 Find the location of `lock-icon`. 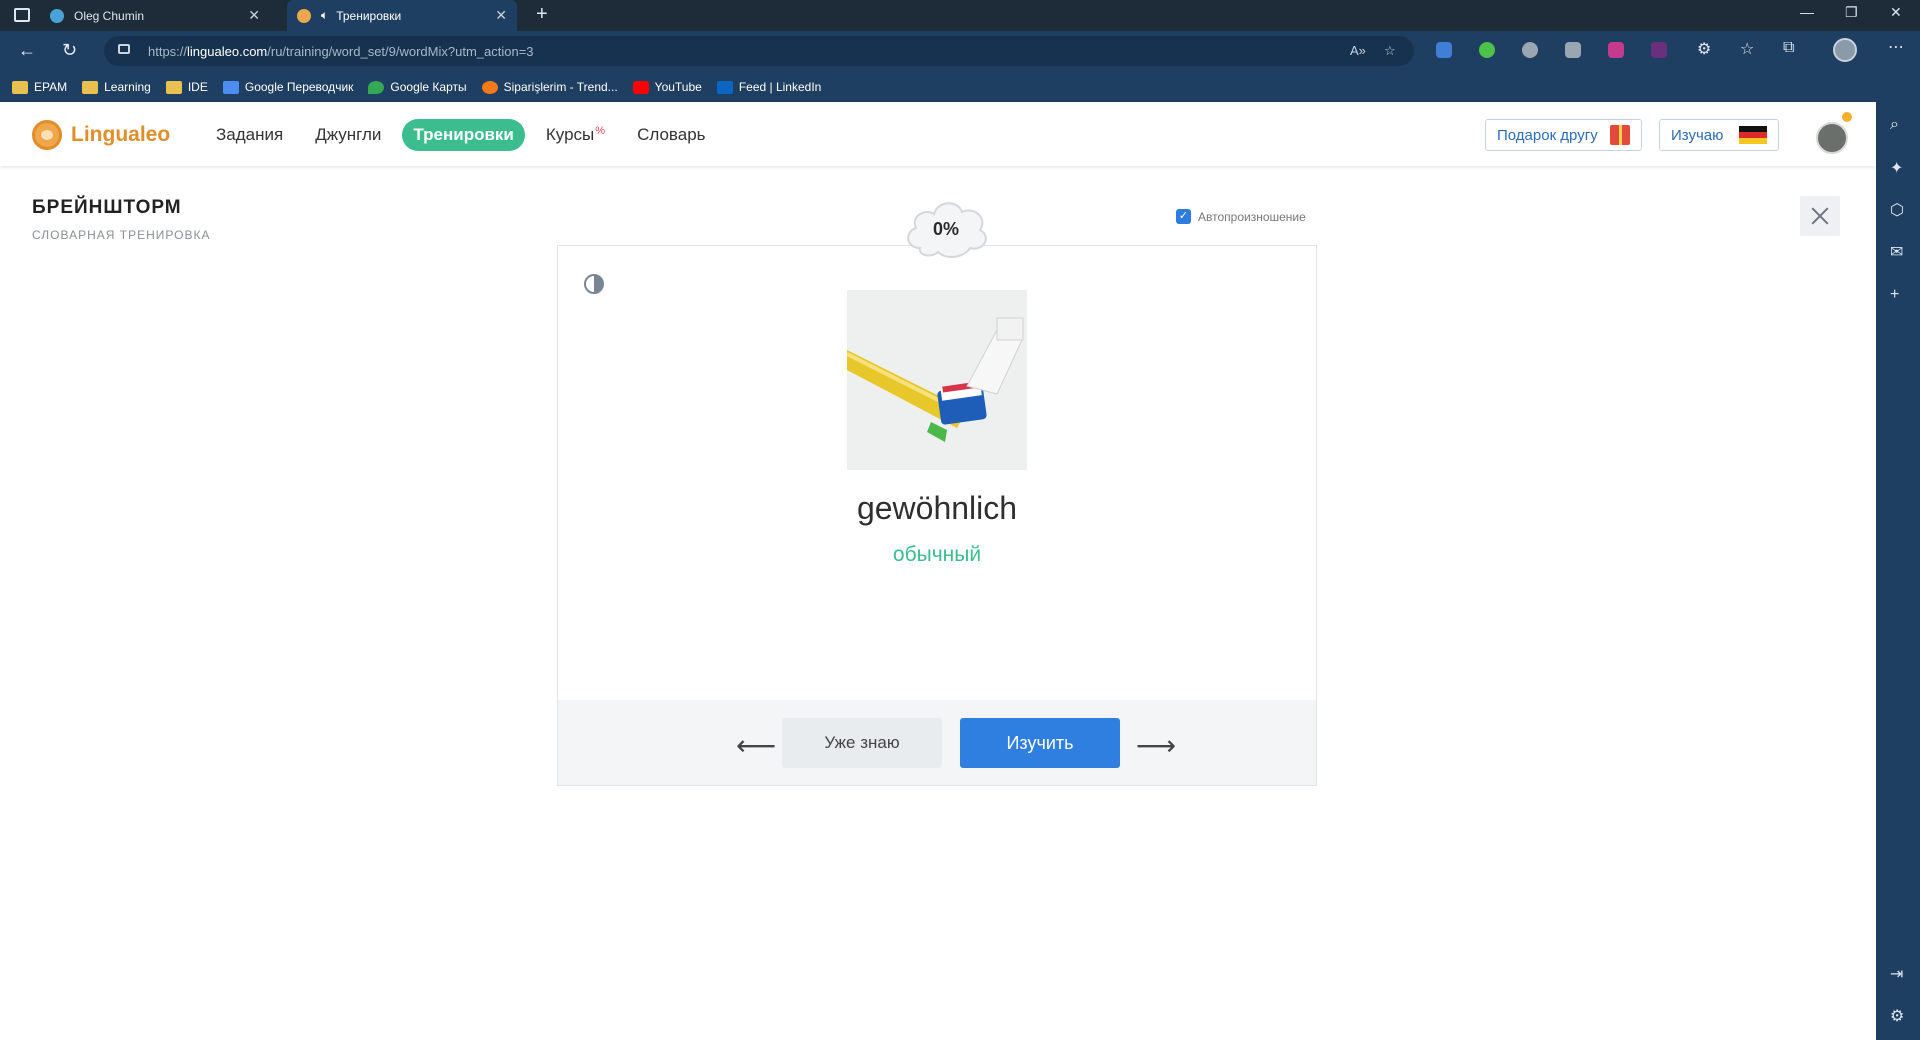

lock-icon is located at coordinates (124, 49).